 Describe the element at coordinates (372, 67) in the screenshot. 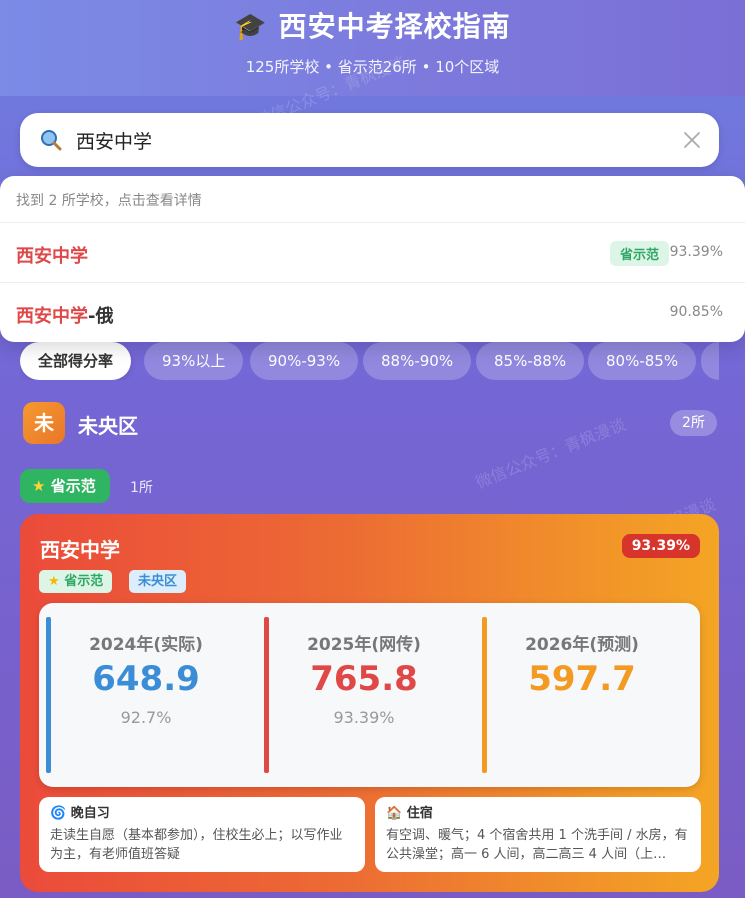

I see `page-subtitle: 125所学校 • 省示范26所 • 10个区域` at that location.